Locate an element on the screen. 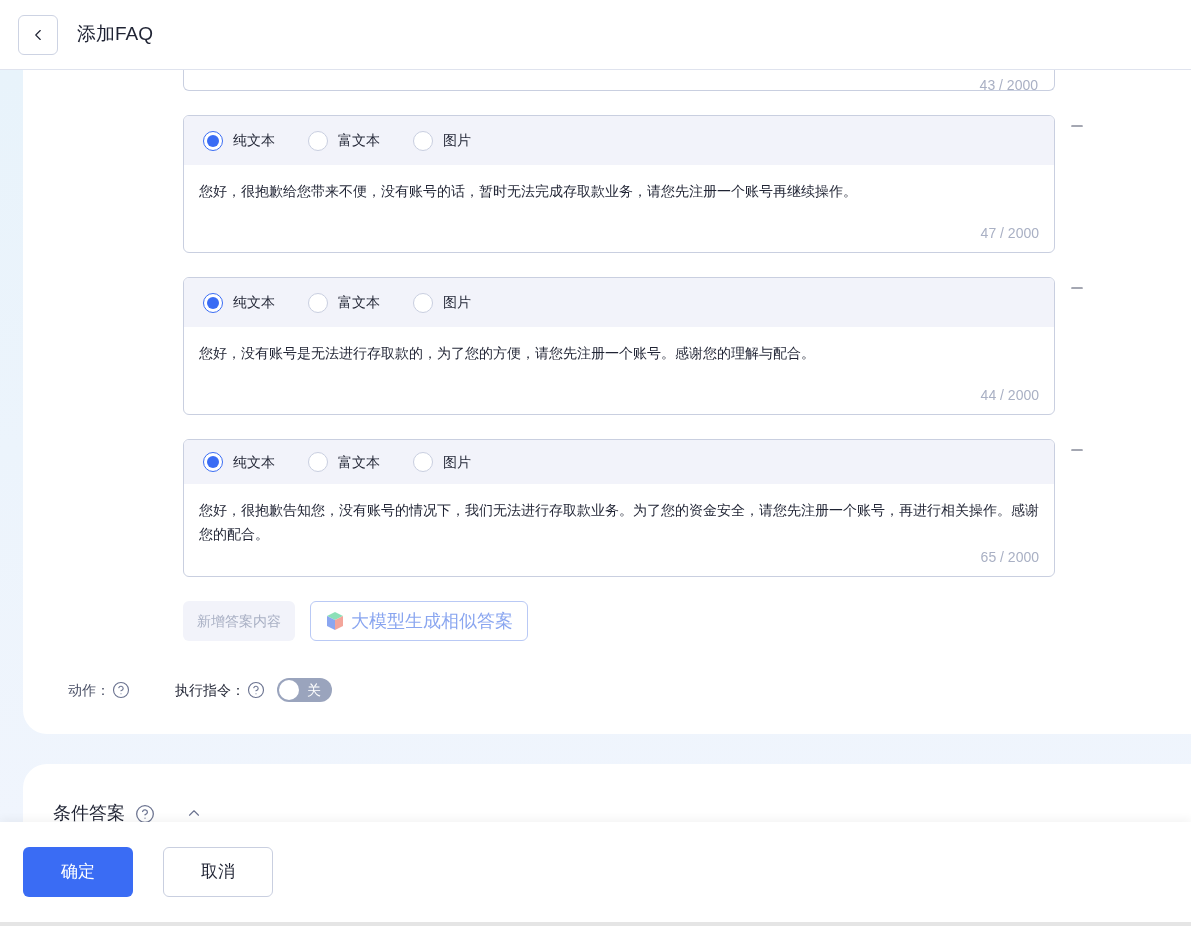  answer-text: 您好，很抱歉给您带来不便，没有账号的话，暂时无法完成存取款业务，请您先注册一个账号再继续操作。 is located at coordinates (620, 192).